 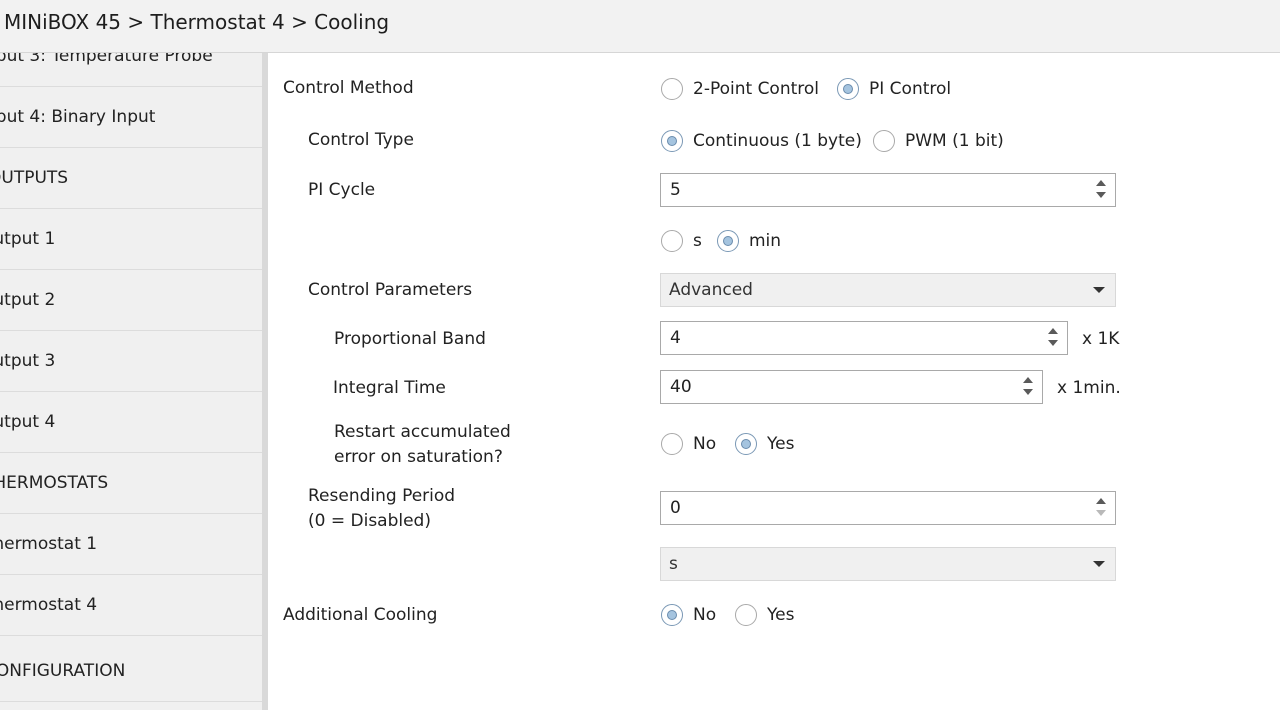 I want to click on sidebar-item-output-3: Output 3, so click(x=131, y=361).